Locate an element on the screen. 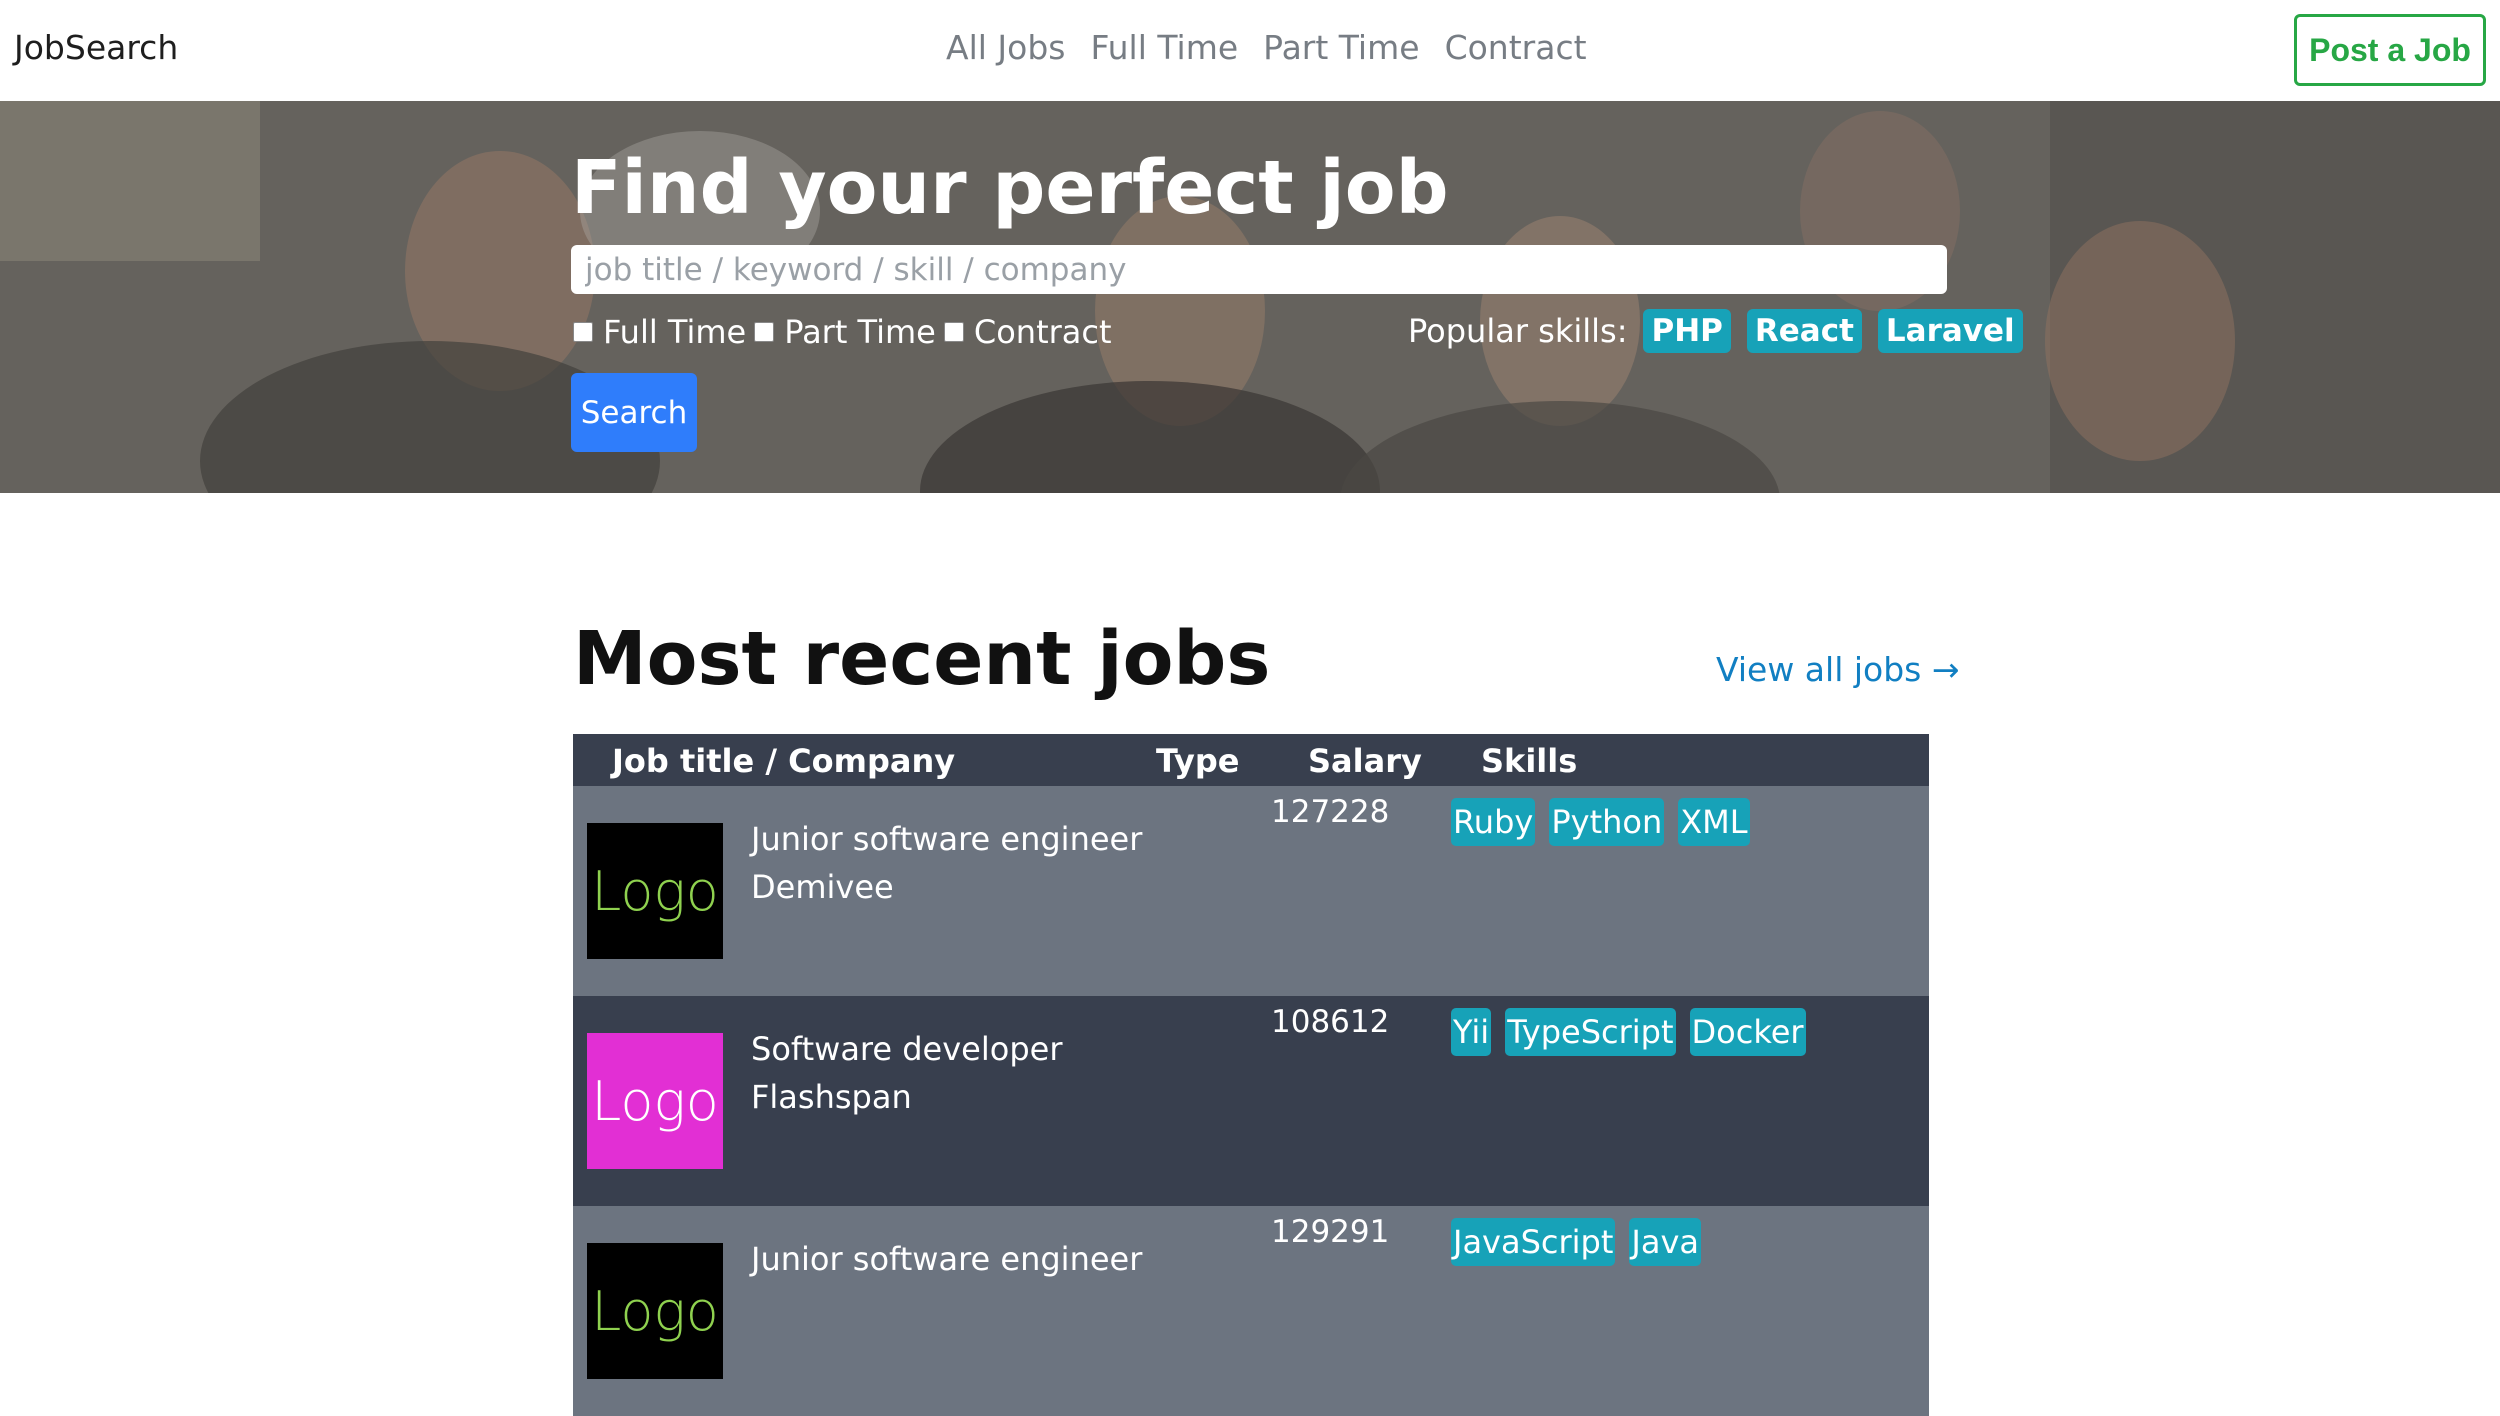  job-skills: Ruby Python XML is located at coordinates (1607, 822).